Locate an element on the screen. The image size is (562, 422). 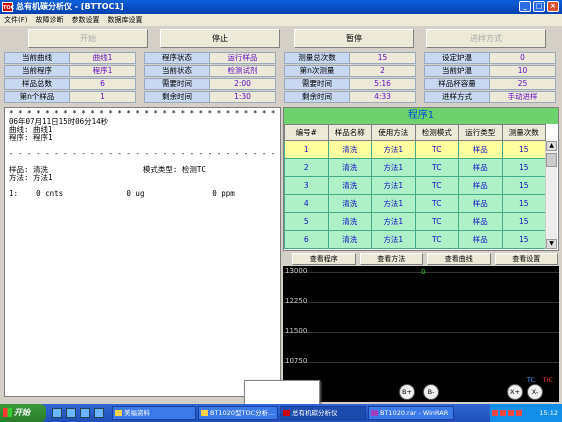
view-settings-button: 查看设置 is located at coordinates (526, 259).